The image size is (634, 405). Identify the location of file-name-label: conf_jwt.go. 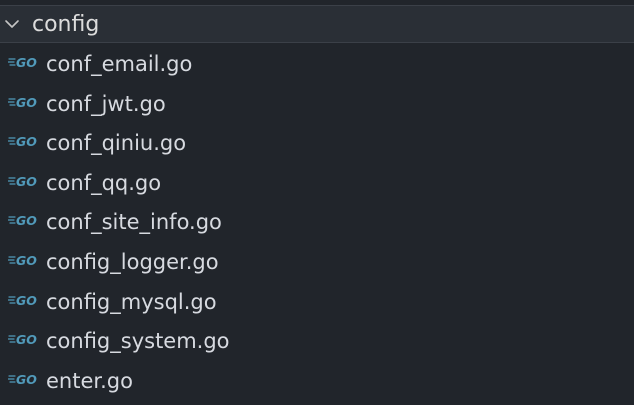
(106, 103).